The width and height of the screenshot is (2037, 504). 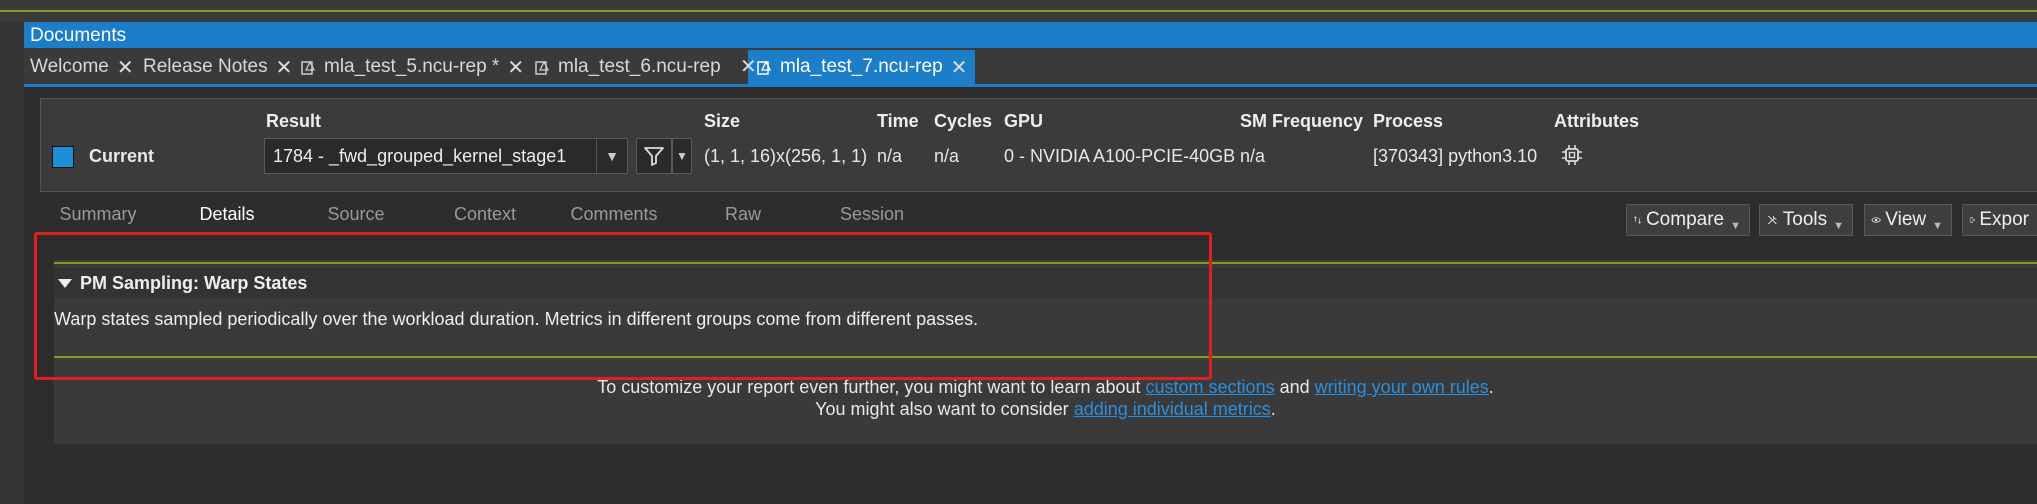 I want to click on subtab-context: Context, so click(x=485, y=219).